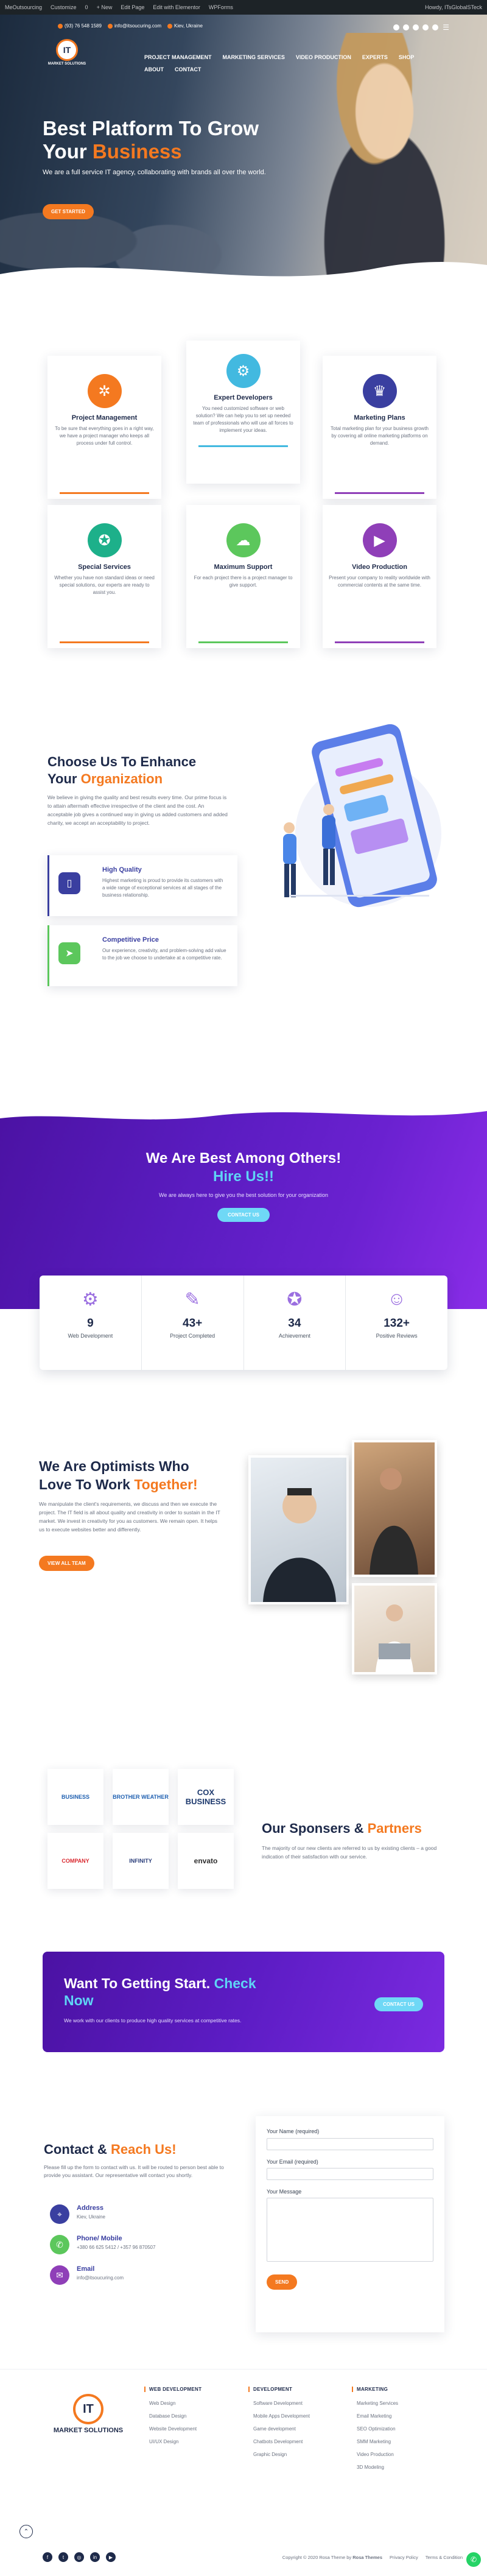 The width and height of the screenshot is (487, 2576). Describe the element at coordinates (63, 2557) in the screenshot. I see `twitter-icon: t` at that location.